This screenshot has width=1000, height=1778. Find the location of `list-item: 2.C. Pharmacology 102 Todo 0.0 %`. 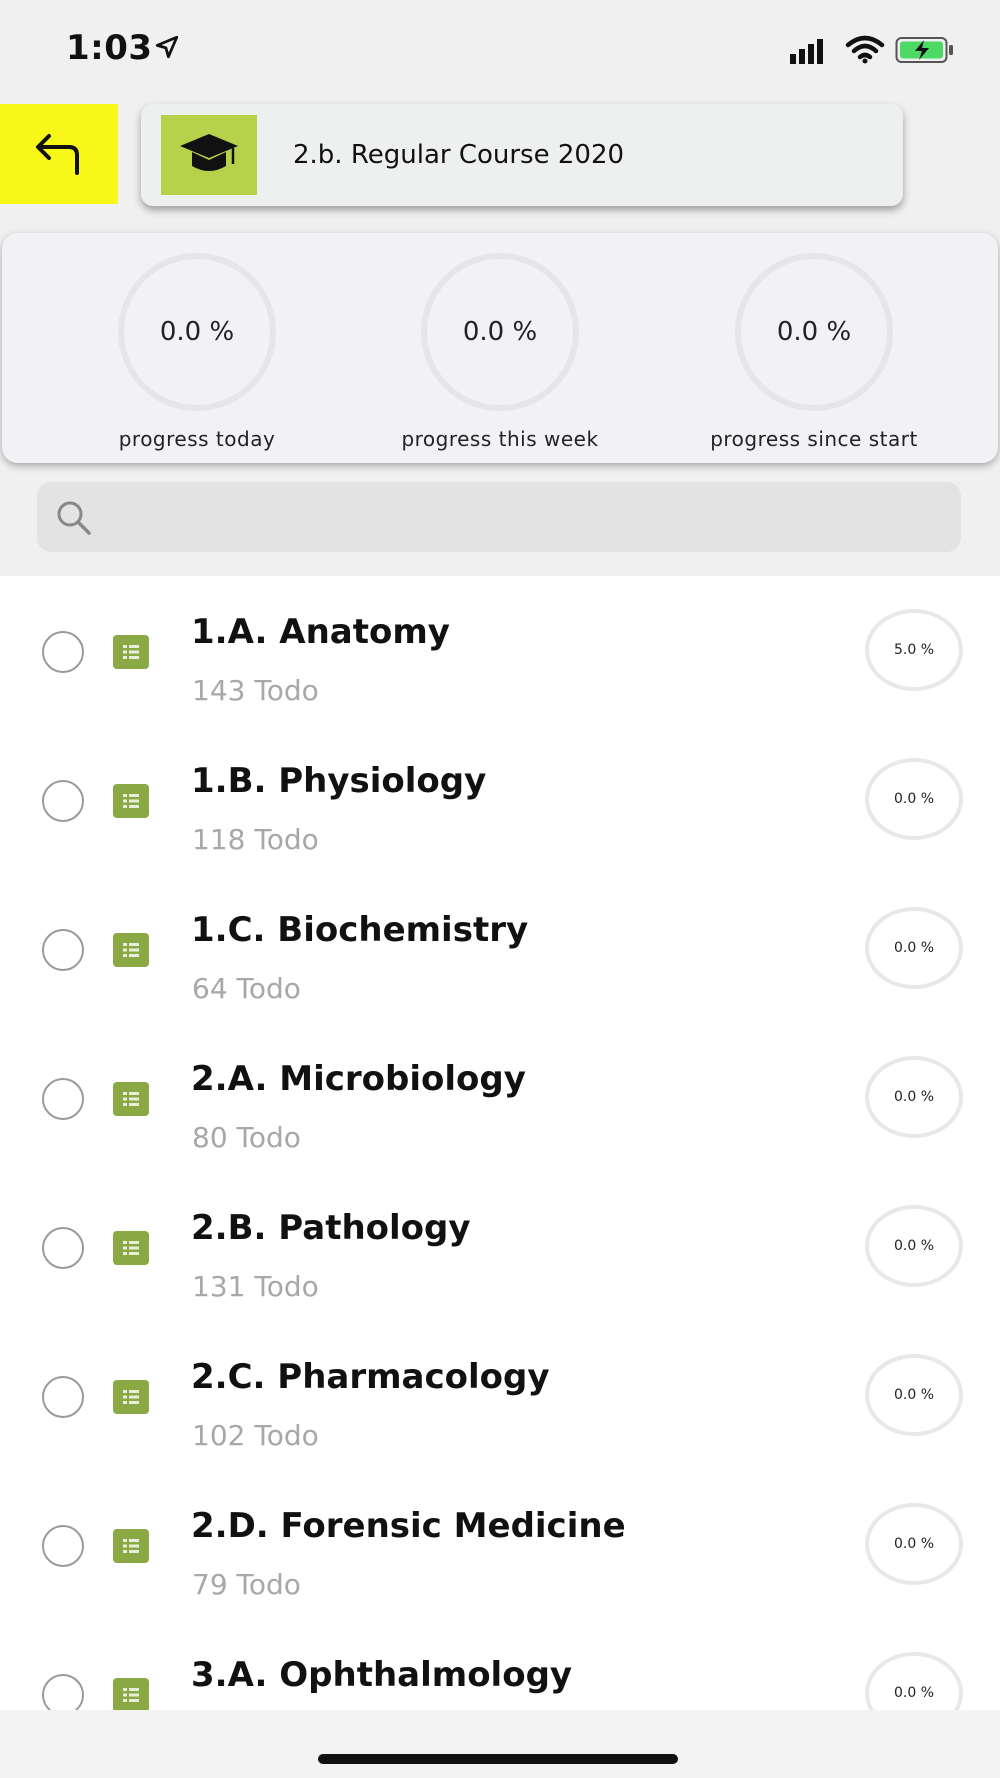

list-item: 2.C. Pharmacology 102 Todo 0.0 % is located at coordinates (500, 1395).